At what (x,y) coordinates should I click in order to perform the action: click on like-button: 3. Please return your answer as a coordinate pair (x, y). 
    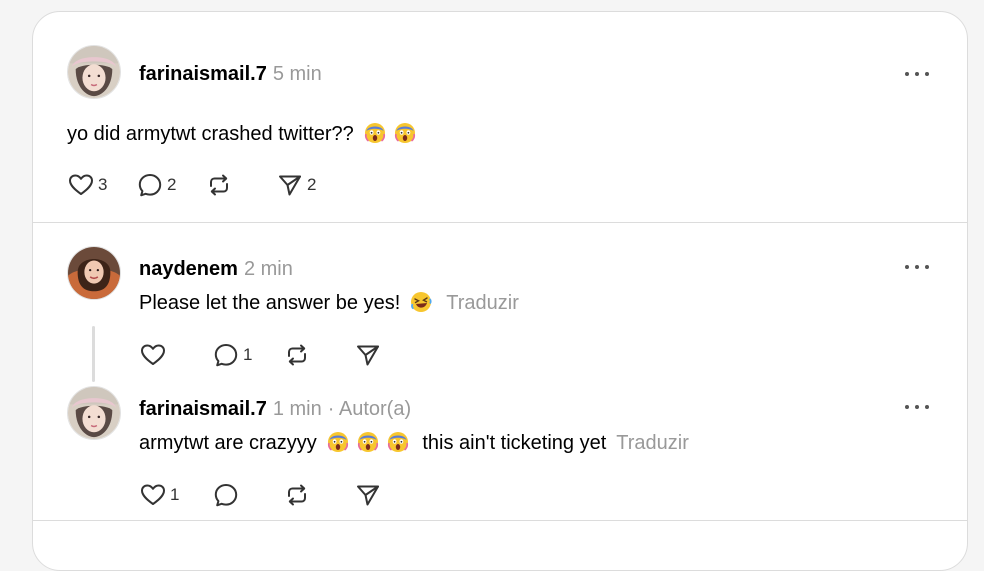
    Looking at the image, I should click on (87, 185).